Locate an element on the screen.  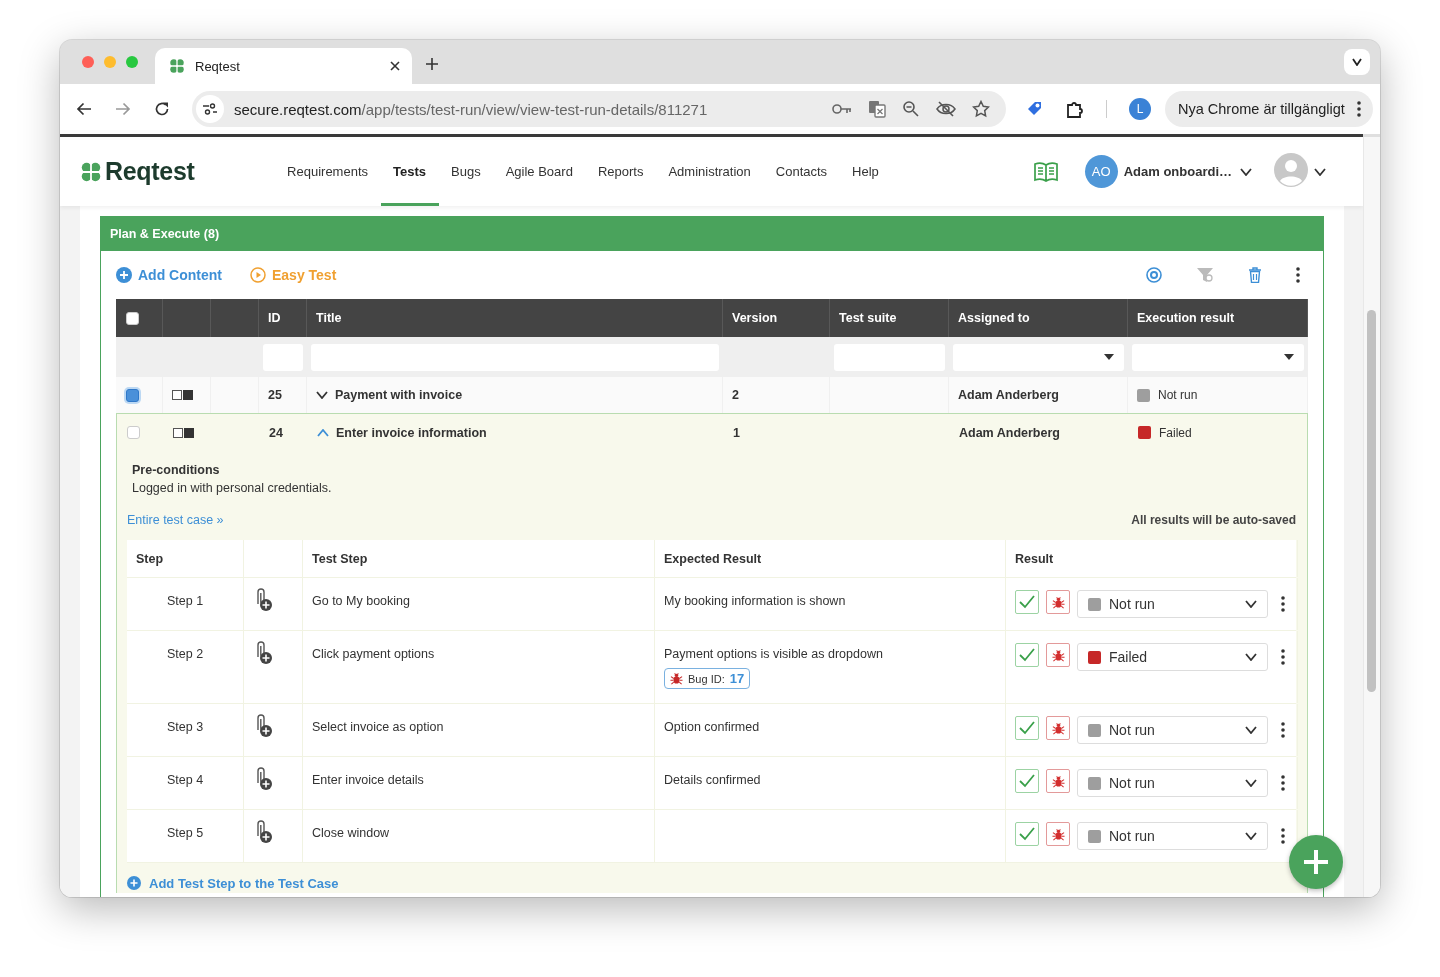
column-header: ID is located at coordinates (274, 318).